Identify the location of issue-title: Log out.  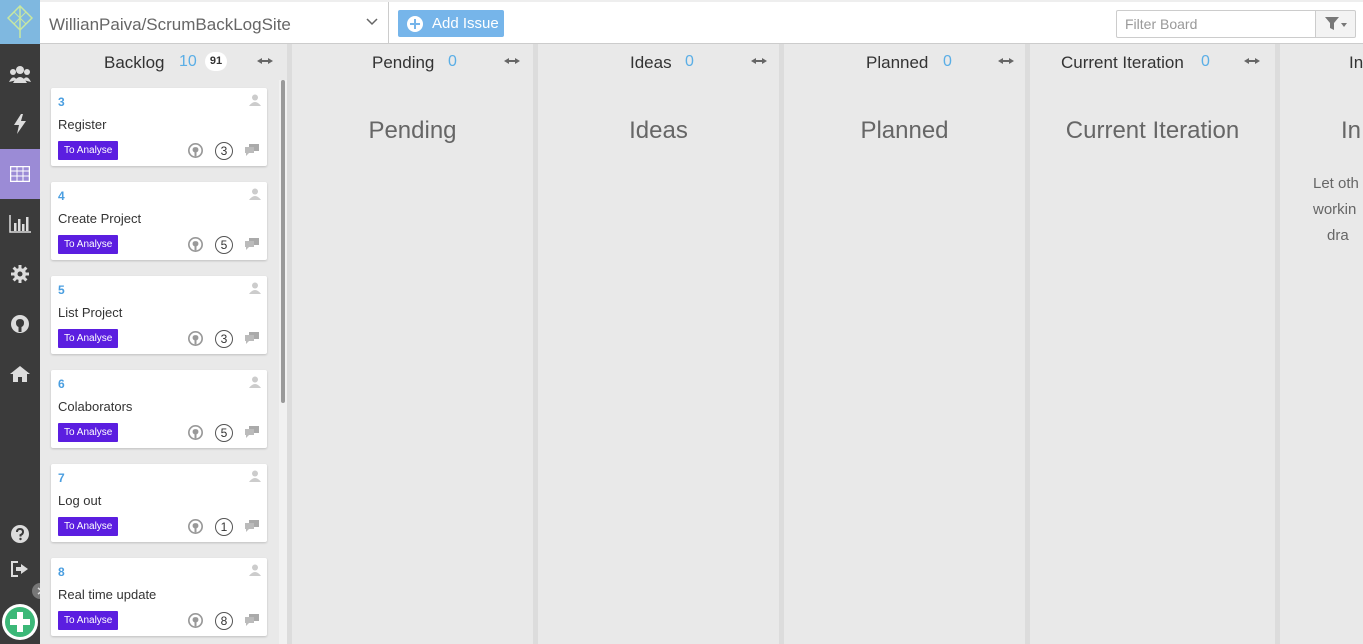
(80, 500).